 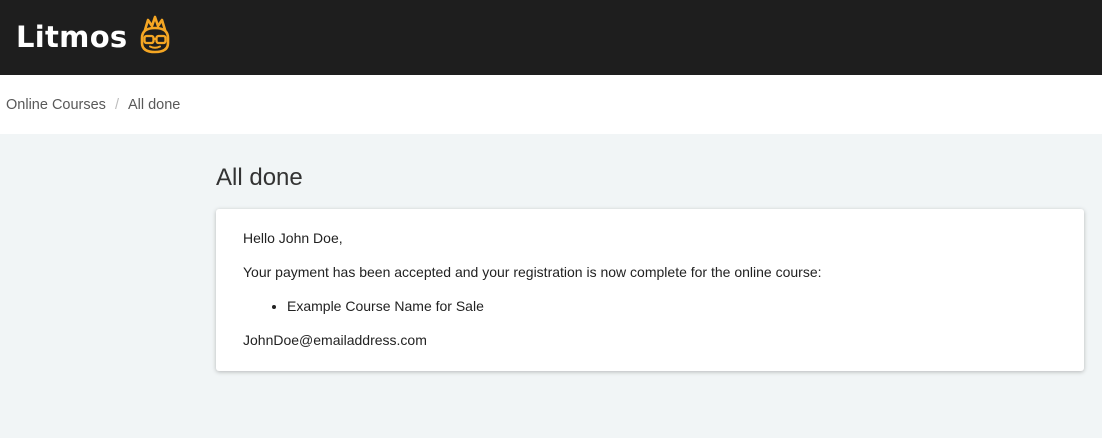 I want to click on breadcrumb: Online Courses / All done, so click(x=551, y=104).